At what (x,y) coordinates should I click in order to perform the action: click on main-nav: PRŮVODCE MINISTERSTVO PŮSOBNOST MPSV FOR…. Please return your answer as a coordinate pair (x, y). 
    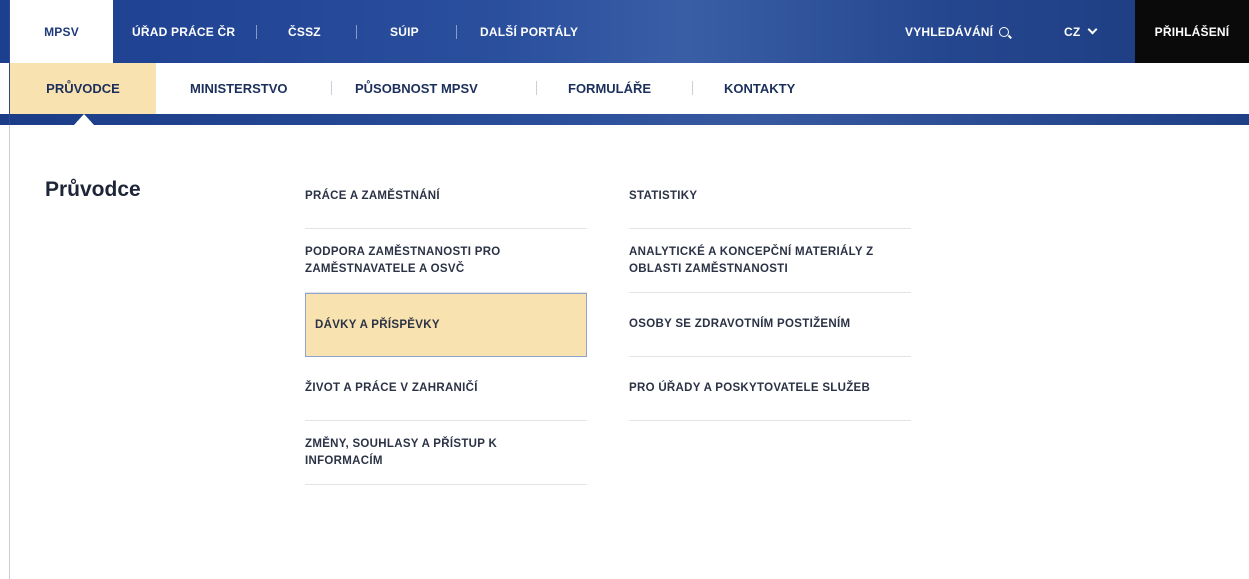
    Looking at the image, I should click on (624, 88).